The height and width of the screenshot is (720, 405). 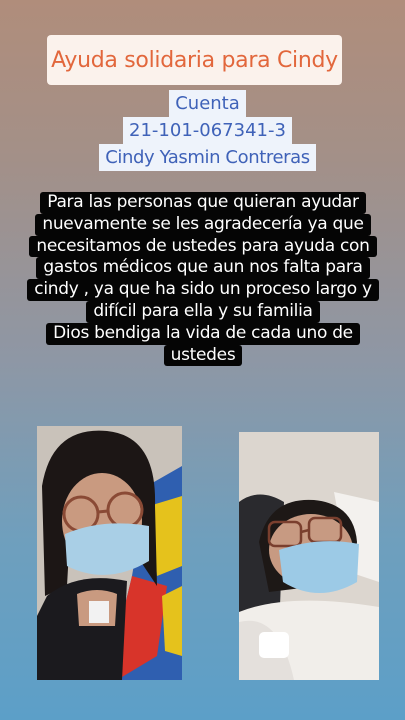 I want to click on page-title: Ayuda solidaria para Cindy, so click(x=194, y=60).